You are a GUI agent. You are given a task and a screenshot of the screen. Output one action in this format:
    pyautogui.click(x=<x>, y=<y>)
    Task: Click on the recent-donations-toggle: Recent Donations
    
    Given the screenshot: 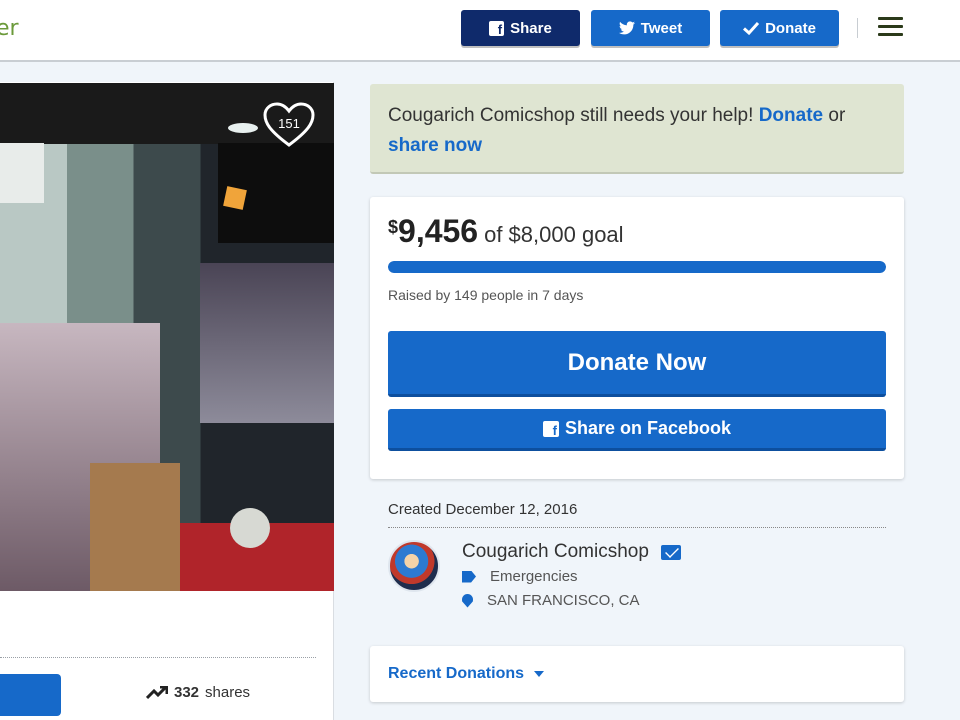 What is the action you would take?
    pyautogui.click(x=637, y=674)
    